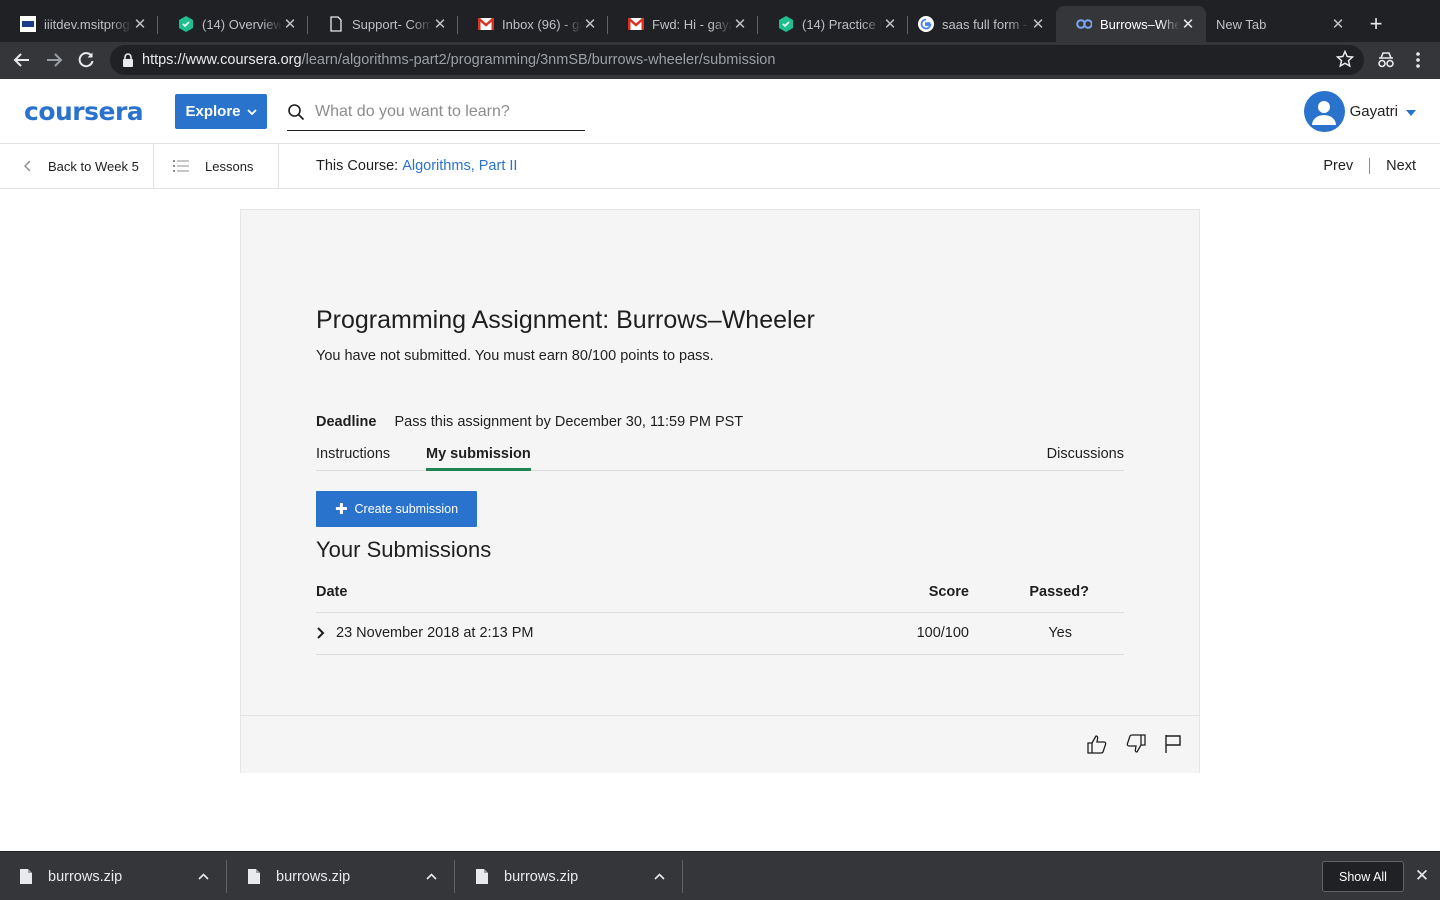 This screenshot has width=1440, height=900. I want to click on column-header-passed: Passed?, so click(1059, 592).